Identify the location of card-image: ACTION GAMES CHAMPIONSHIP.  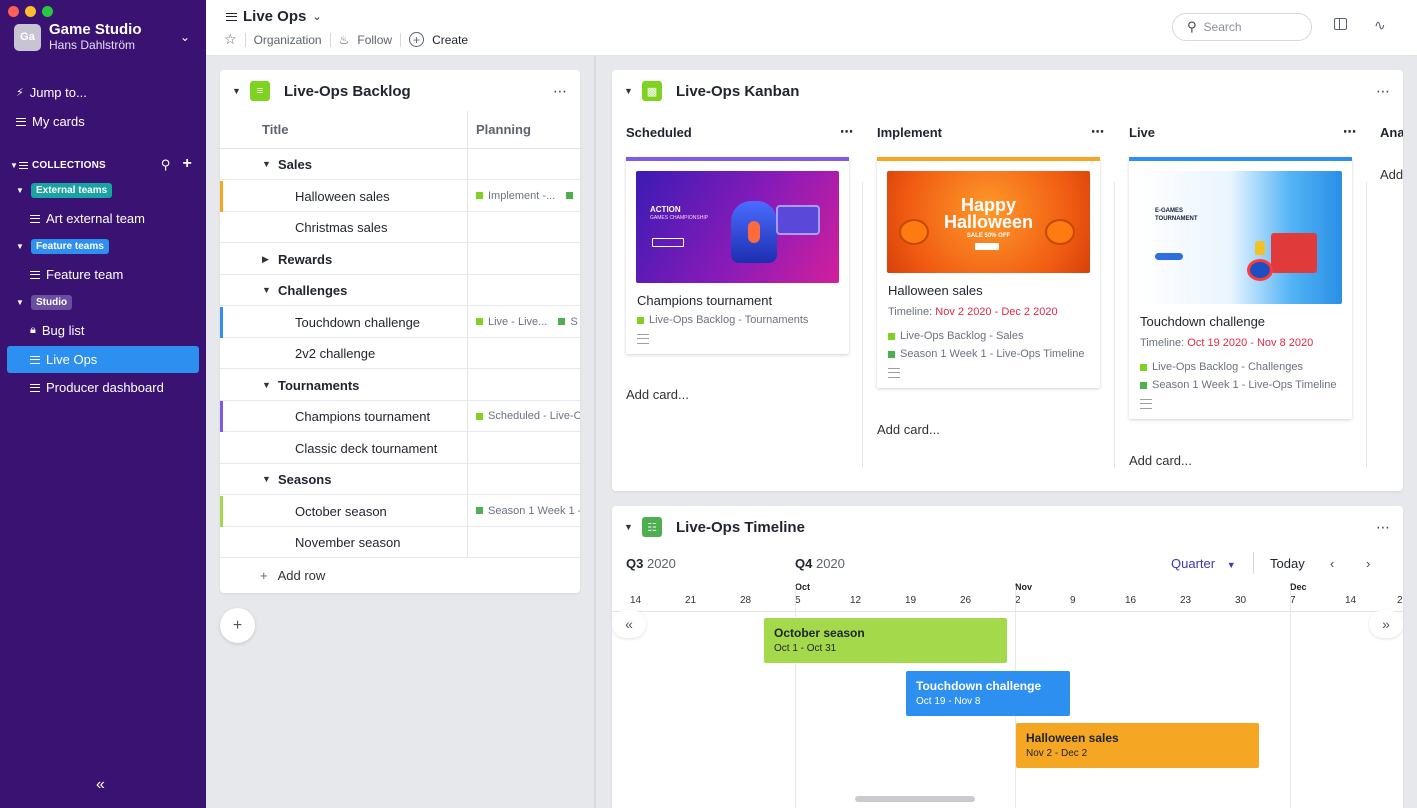
(737, 227).